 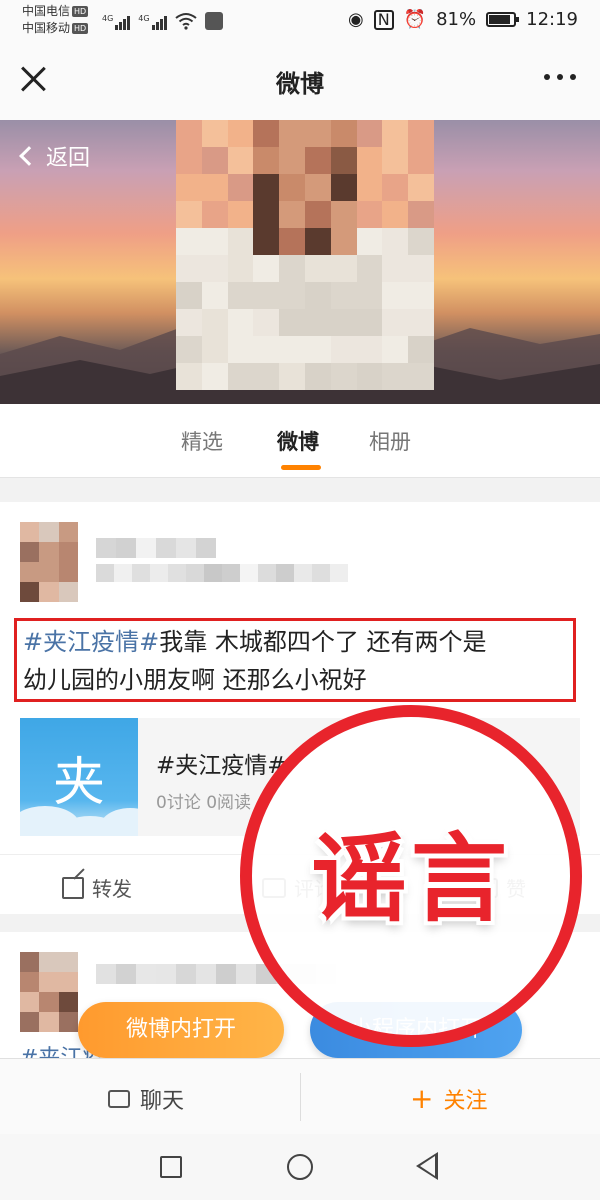 What do you see at coordinates (503, 19) in the screenshot?
I see `battery-icon` at bounding box center [503, 19].